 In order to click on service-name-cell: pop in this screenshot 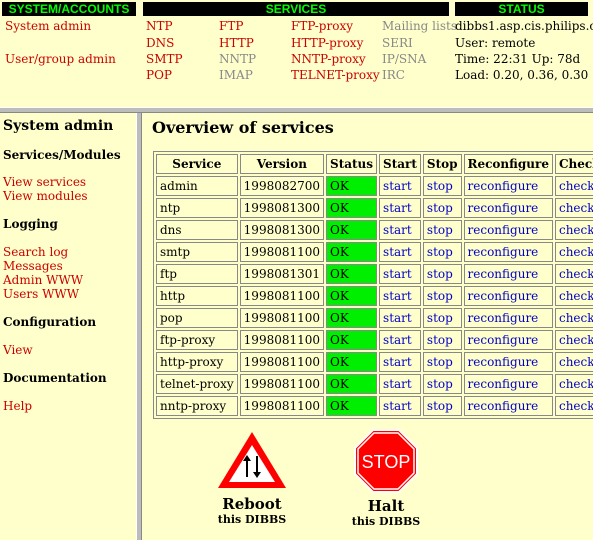, I will do `click(197, 318)`.